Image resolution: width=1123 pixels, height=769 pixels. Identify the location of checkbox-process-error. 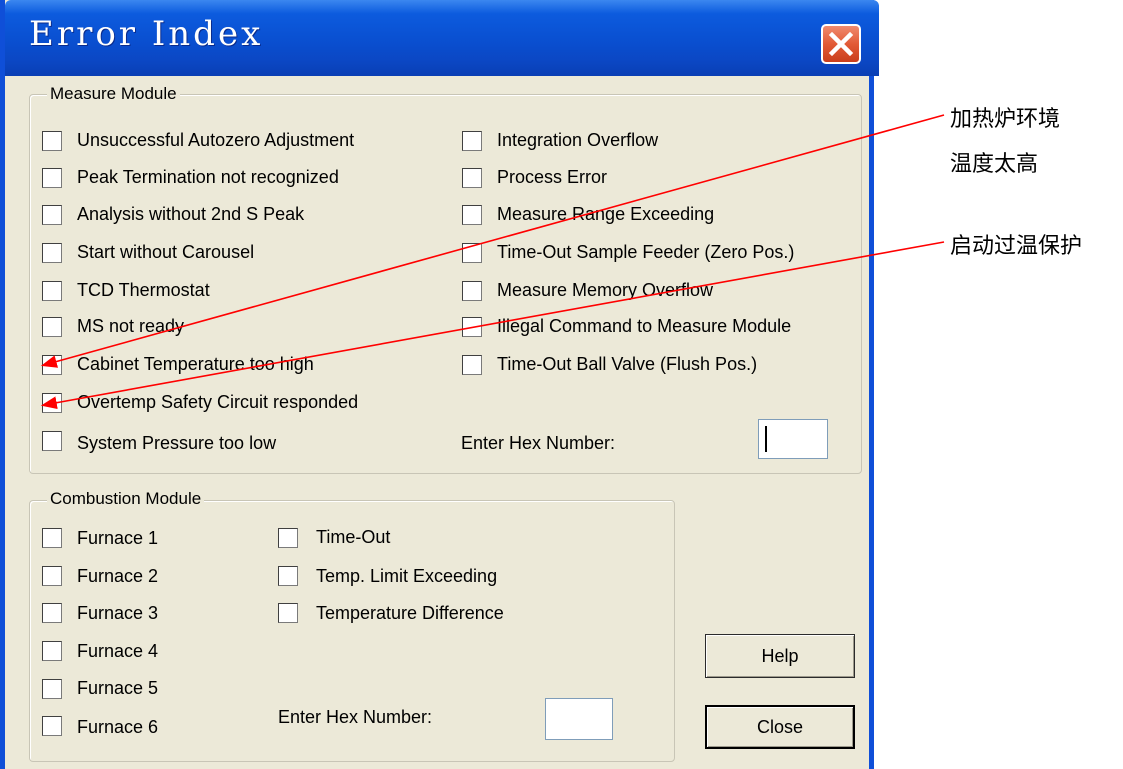
(472, 178).